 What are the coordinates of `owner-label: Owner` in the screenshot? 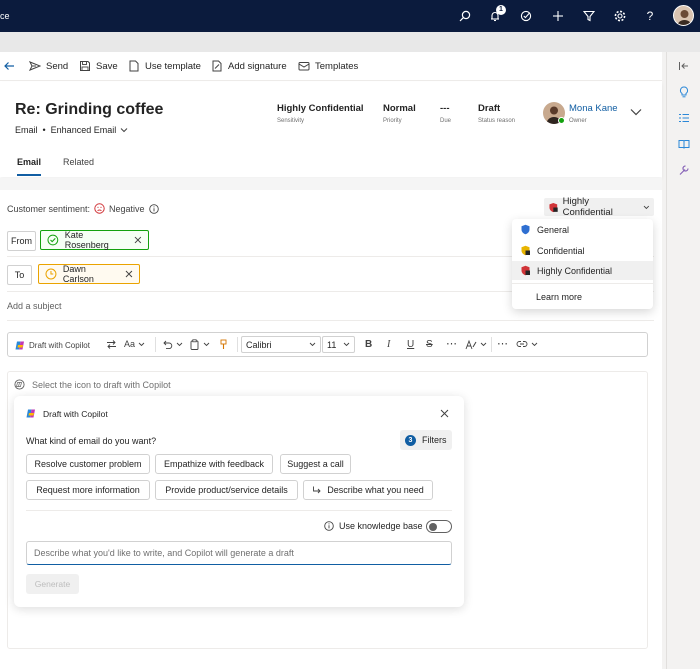 It's located at (578, 121).